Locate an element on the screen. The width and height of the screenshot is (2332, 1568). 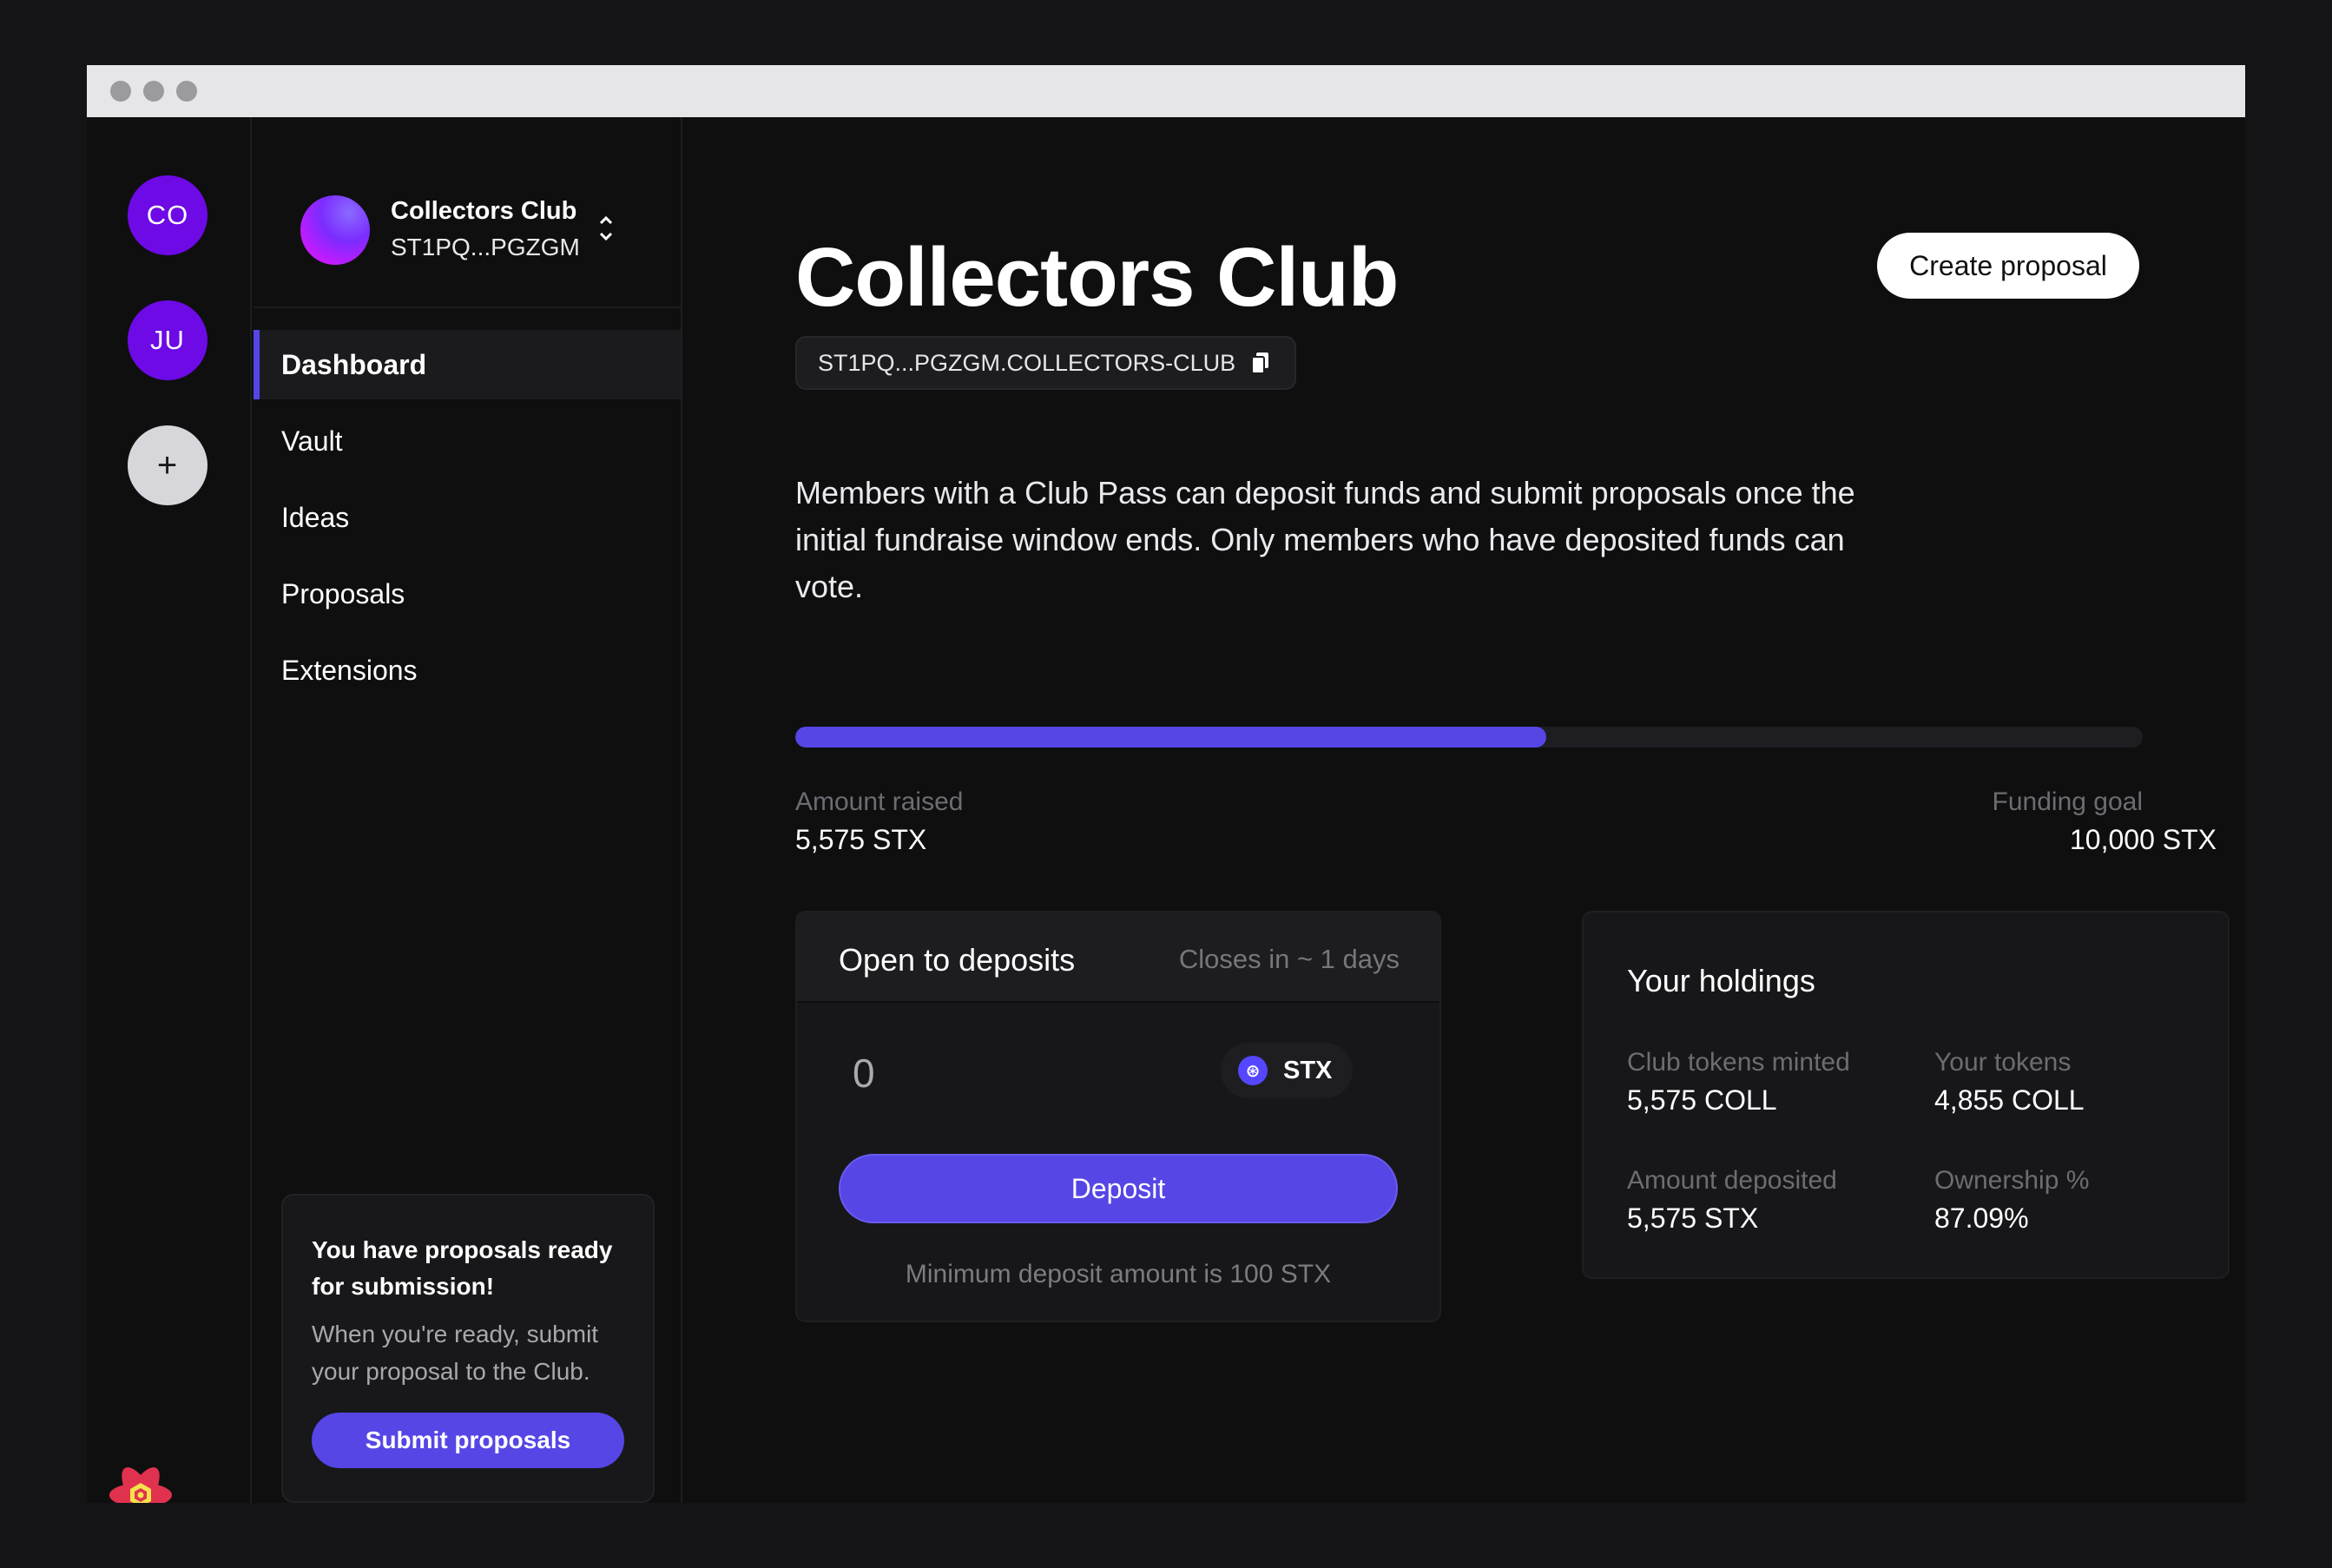
fundraise-progress-bar is located at coordinates (1469, 737).